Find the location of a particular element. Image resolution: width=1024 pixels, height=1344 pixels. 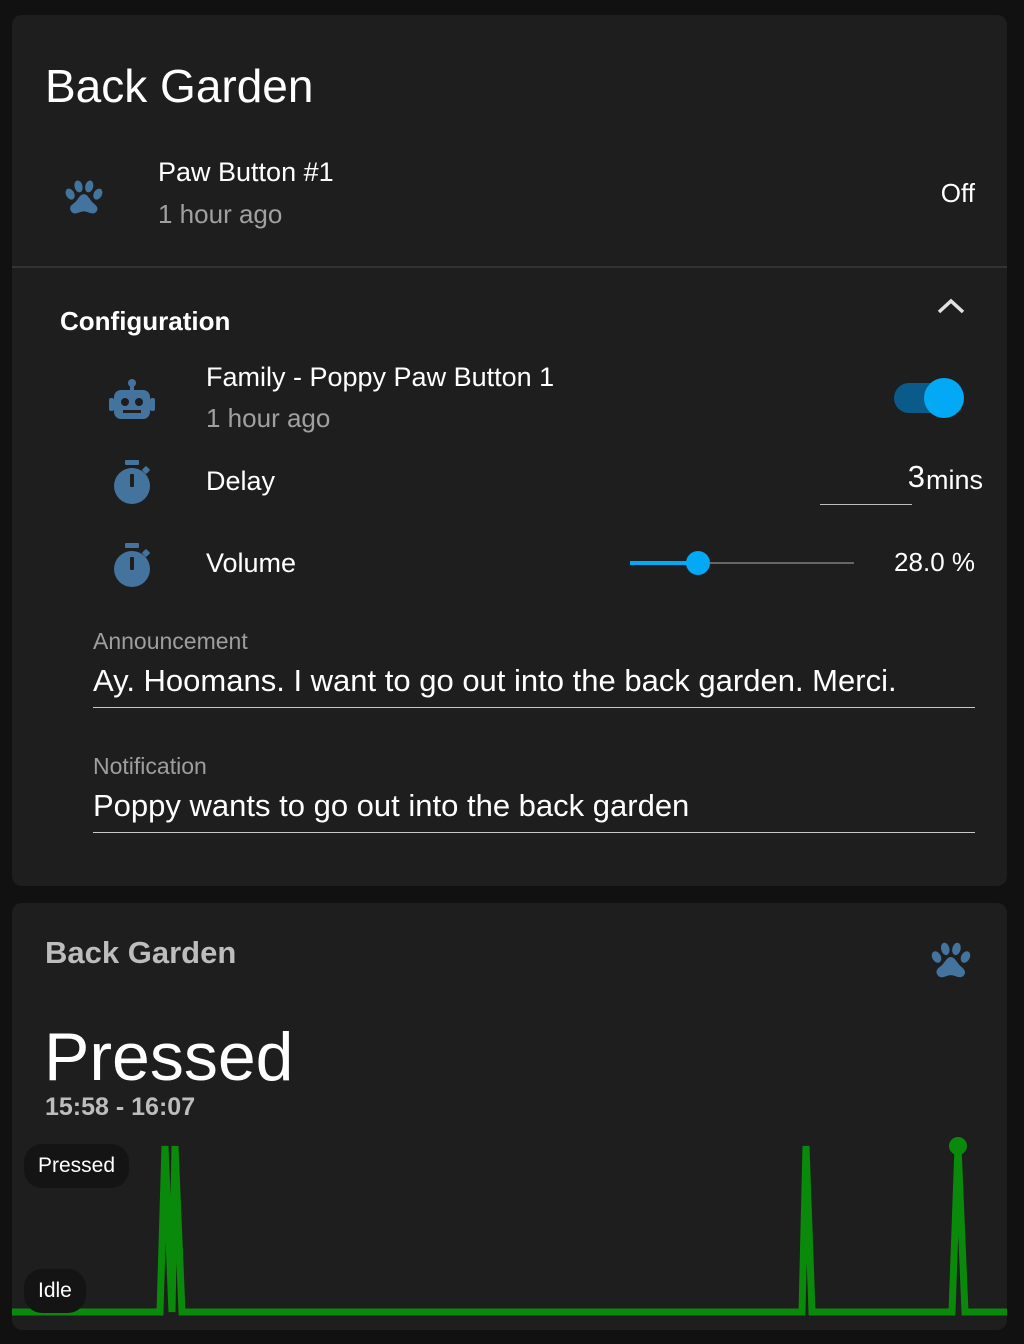

notification-field: Notification is located at coordinates (534, 793).